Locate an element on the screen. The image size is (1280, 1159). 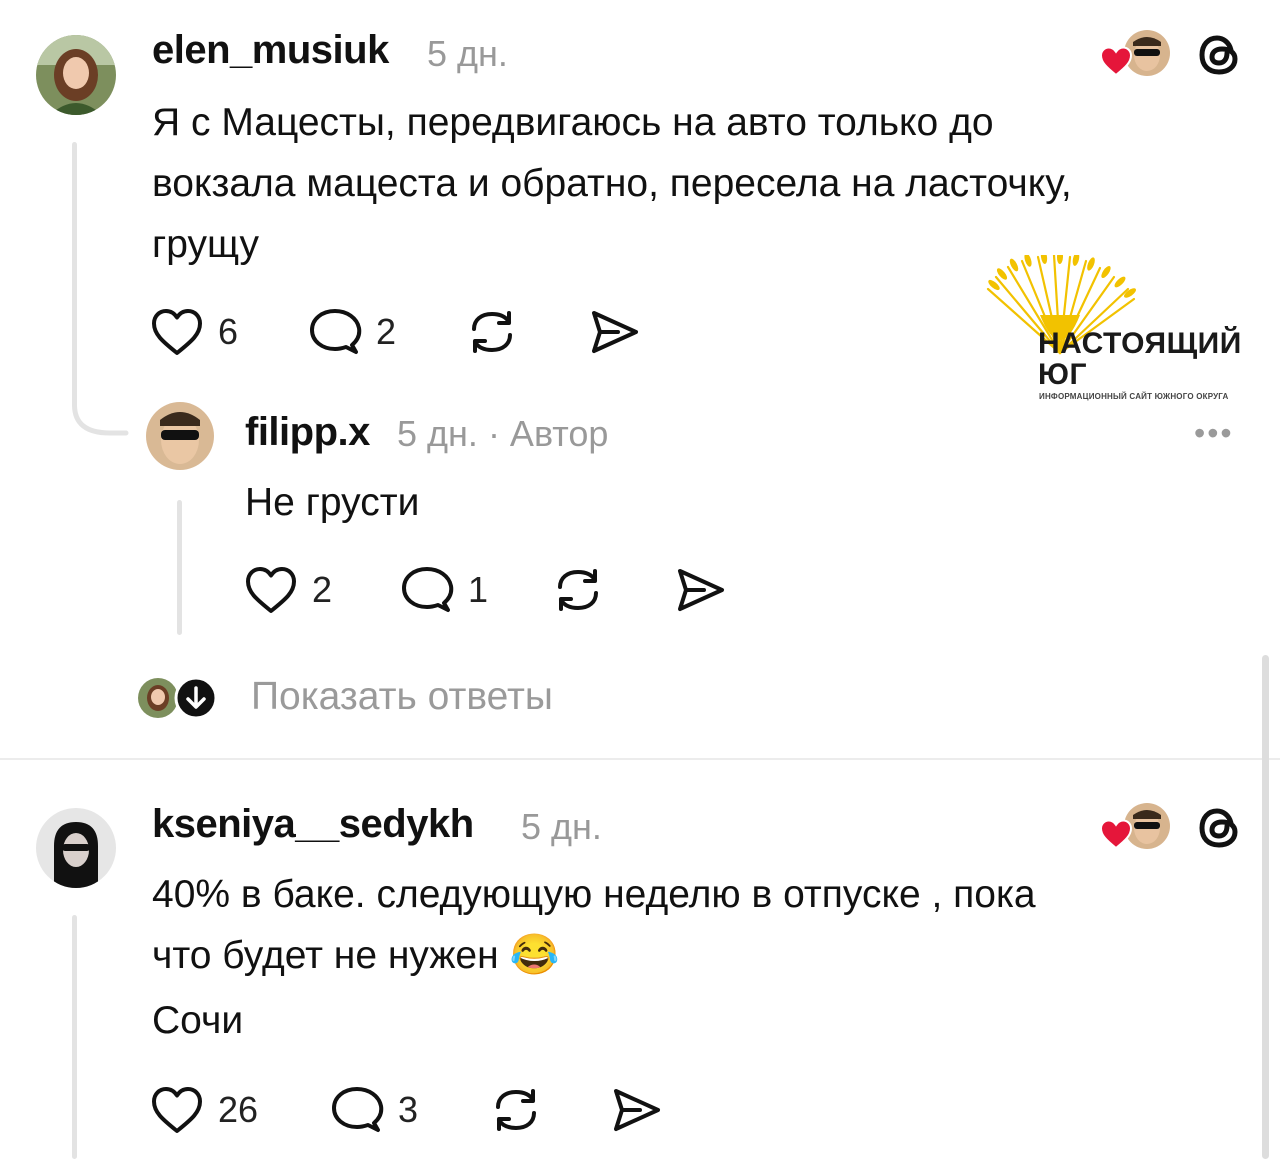
comment-line: что будет не нужен 😂 is located at coordinates (692, 955).